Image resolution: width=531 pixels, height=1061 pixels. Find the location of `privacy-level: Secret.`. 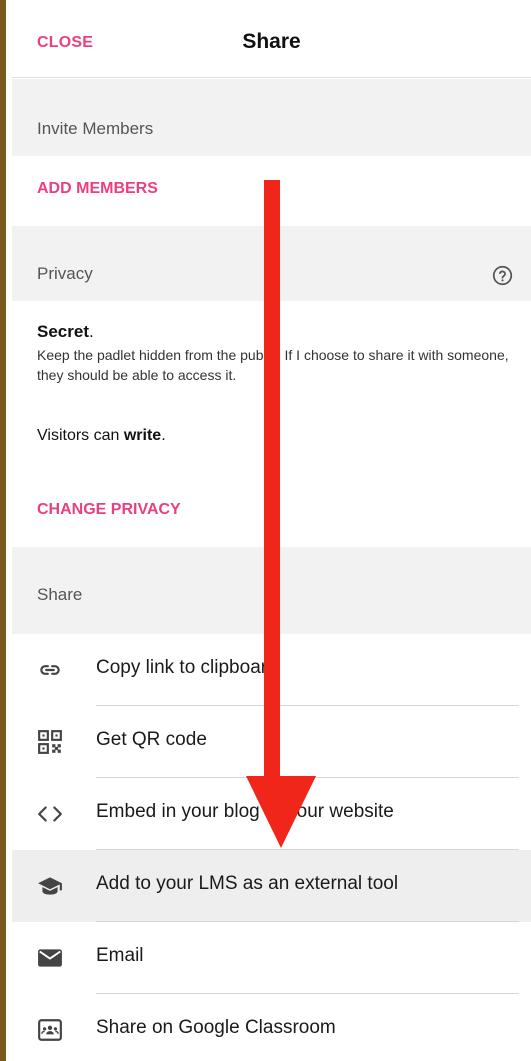

privacy-level: Secret. is located at coordinates (65, 332).